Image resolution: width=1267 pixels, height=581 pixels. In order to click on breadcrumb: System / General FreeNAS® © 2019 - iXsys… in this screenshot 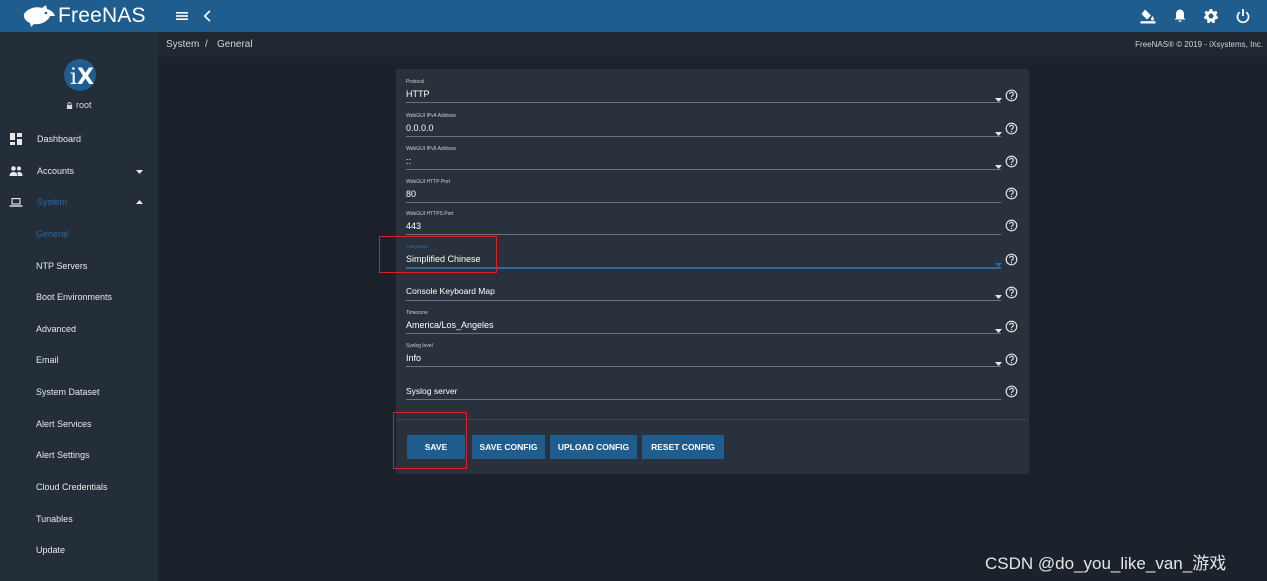, I will do `click(712, 44)`.